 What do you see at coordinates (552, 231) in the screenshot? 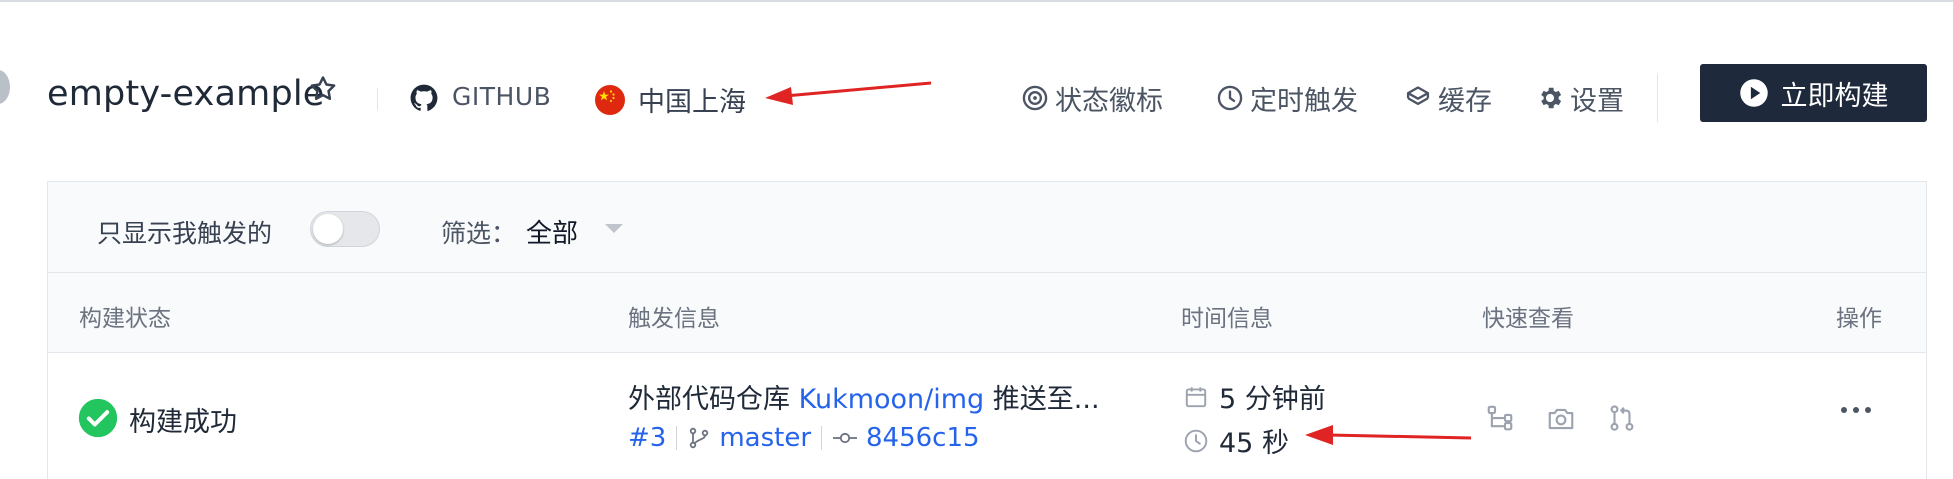
I see `filter-select: 全部` at bounding box center [552, 231].